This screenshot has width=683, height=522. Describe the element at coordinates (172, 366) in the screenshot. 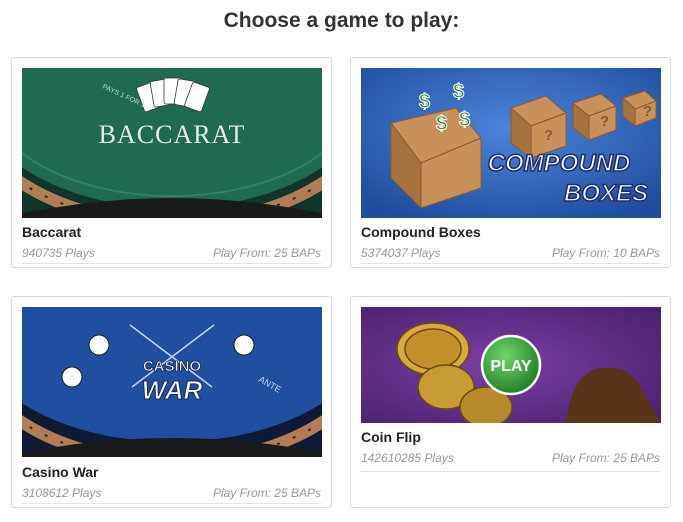

I see `war-art-line1: CASINO` at that location.